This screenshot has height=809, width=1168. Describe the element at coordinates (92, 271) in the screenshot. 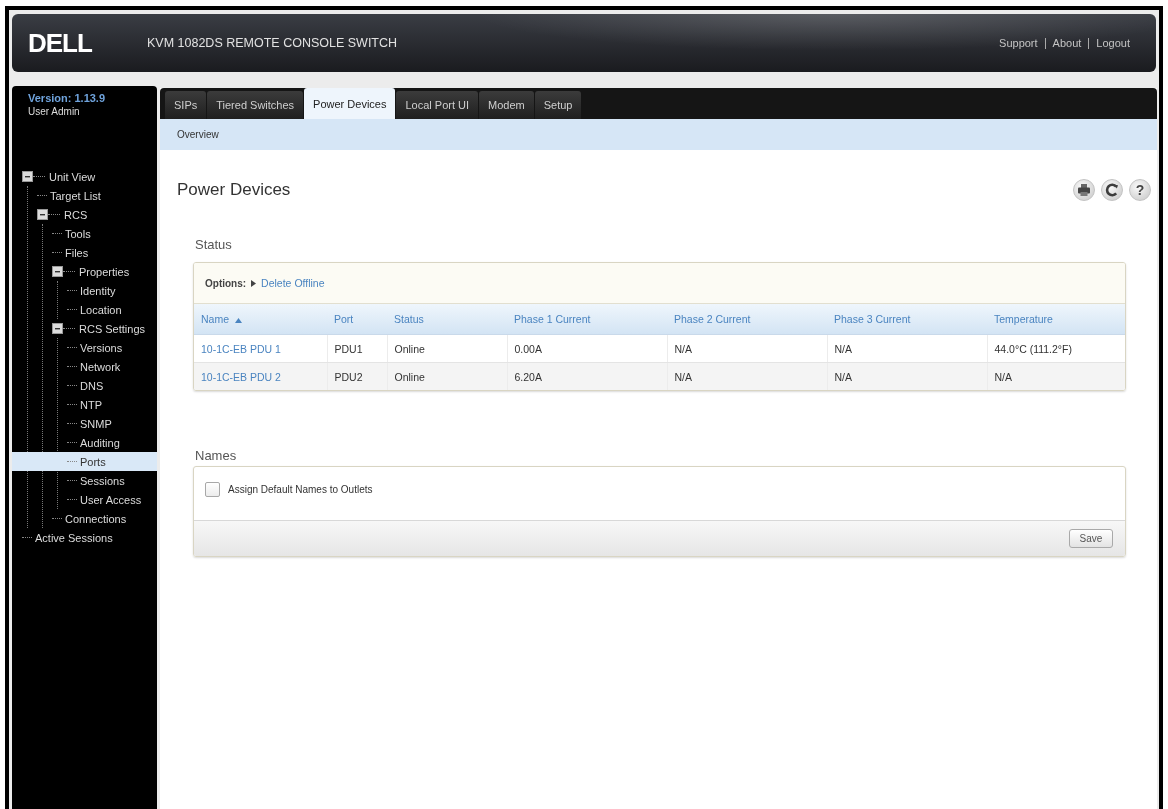

I see `tree-item: Properties` at that location.